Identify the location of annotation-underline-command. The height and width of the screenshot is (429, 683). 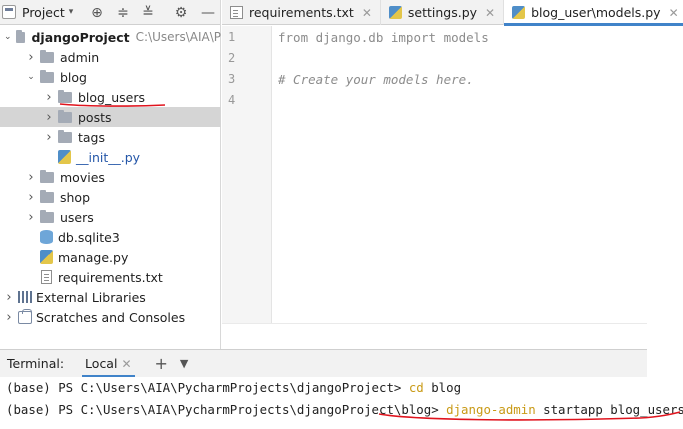
(529, 416).